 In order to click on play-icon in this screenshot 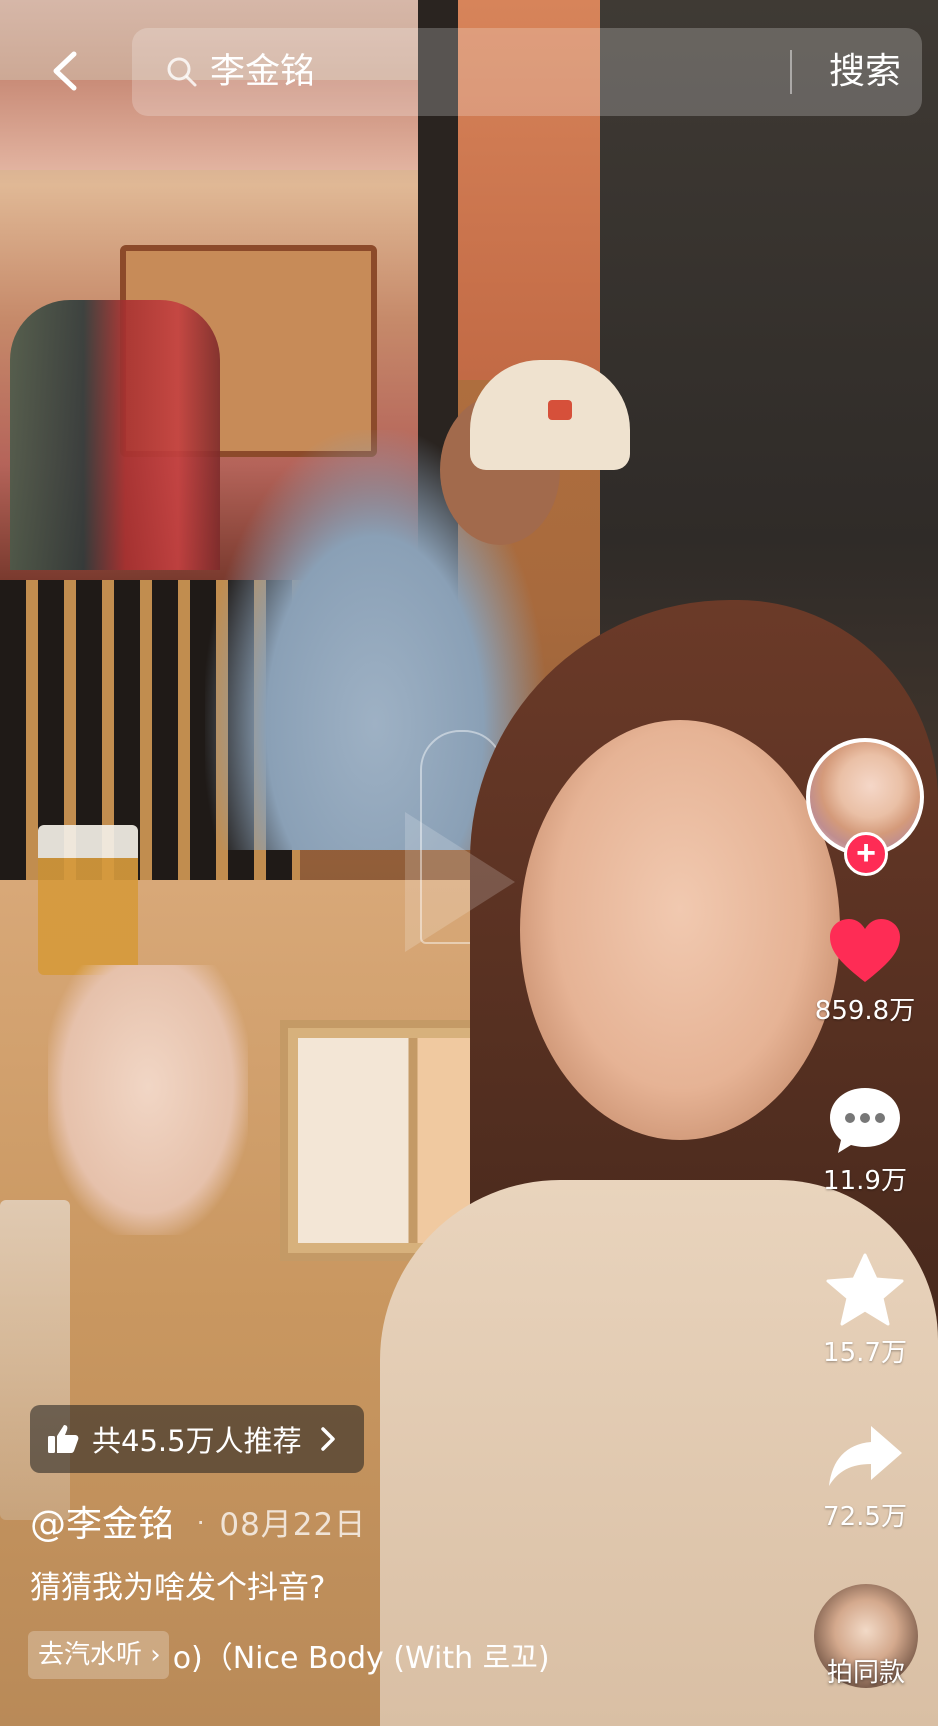, I will do `click(460, 882)`.